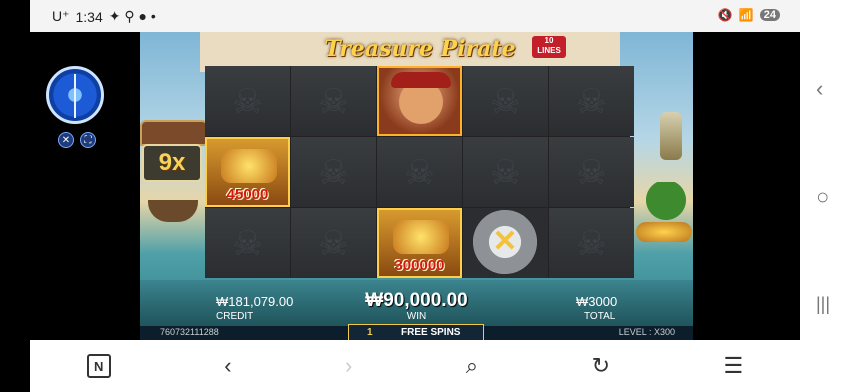 The width and height of the screenshot is (850, 392). What do you see at coordinates (249, 166) in the screenshot?
I see `treasure-icon` at bounding box center [249, 166].